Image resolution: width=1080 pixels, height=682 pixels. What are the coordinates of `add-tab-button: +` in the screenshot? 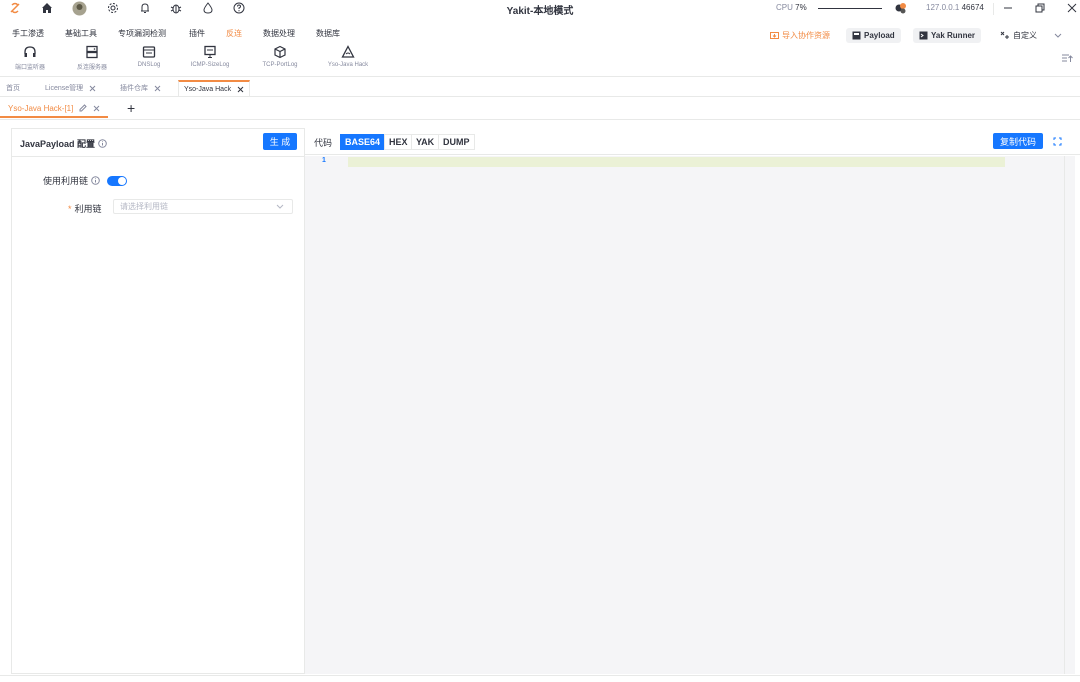 It's located at (131, 108).